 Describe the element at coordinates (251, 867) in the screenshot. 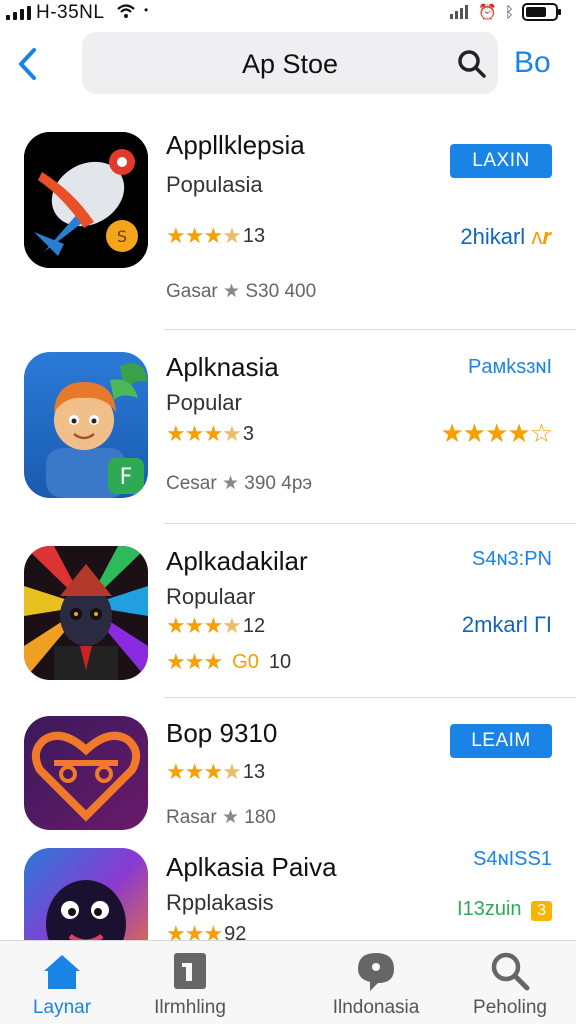

I see `app-name: Aplkasia Paiva` at that location.